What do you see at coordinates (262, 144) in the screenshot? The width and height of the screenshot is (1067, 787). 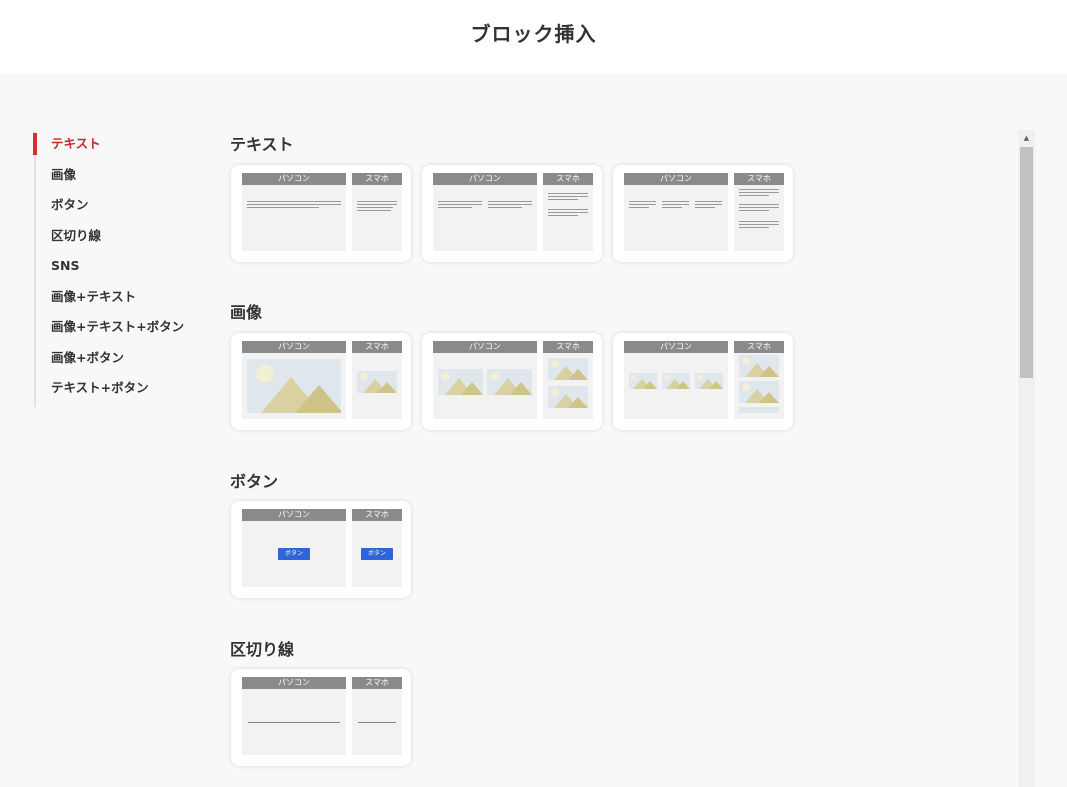 I see `section-title-text: テキスト` at bounding box center [262, 144].